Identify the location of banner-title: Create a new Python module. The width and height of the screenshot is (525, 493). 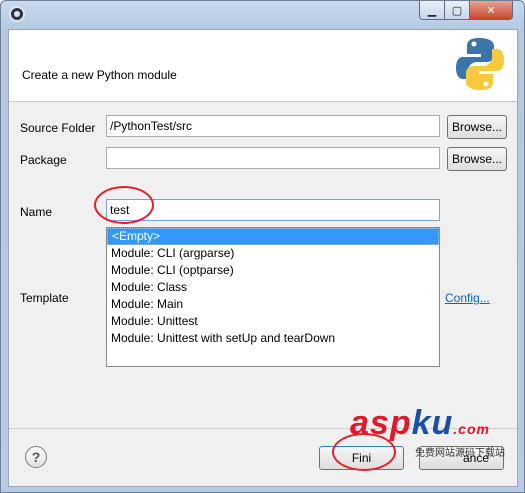
(99, 75).